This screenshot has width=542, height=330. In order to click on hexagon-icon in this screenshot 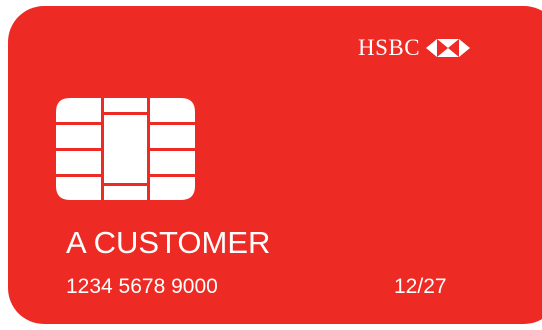, I will do `click(448, 47)`.